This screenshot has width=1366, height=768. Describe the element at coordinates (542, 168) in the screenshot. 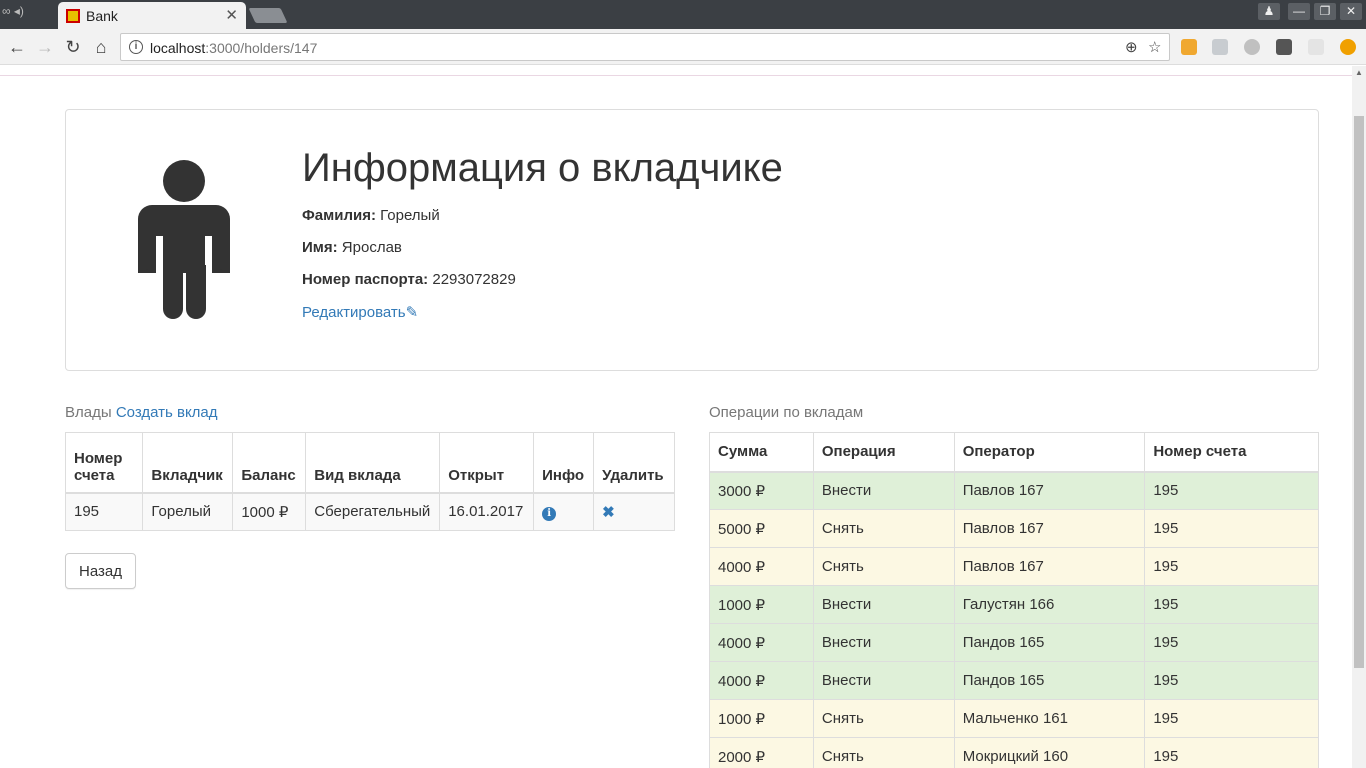

I see `page-title: Информация о вкладчике` at that location.